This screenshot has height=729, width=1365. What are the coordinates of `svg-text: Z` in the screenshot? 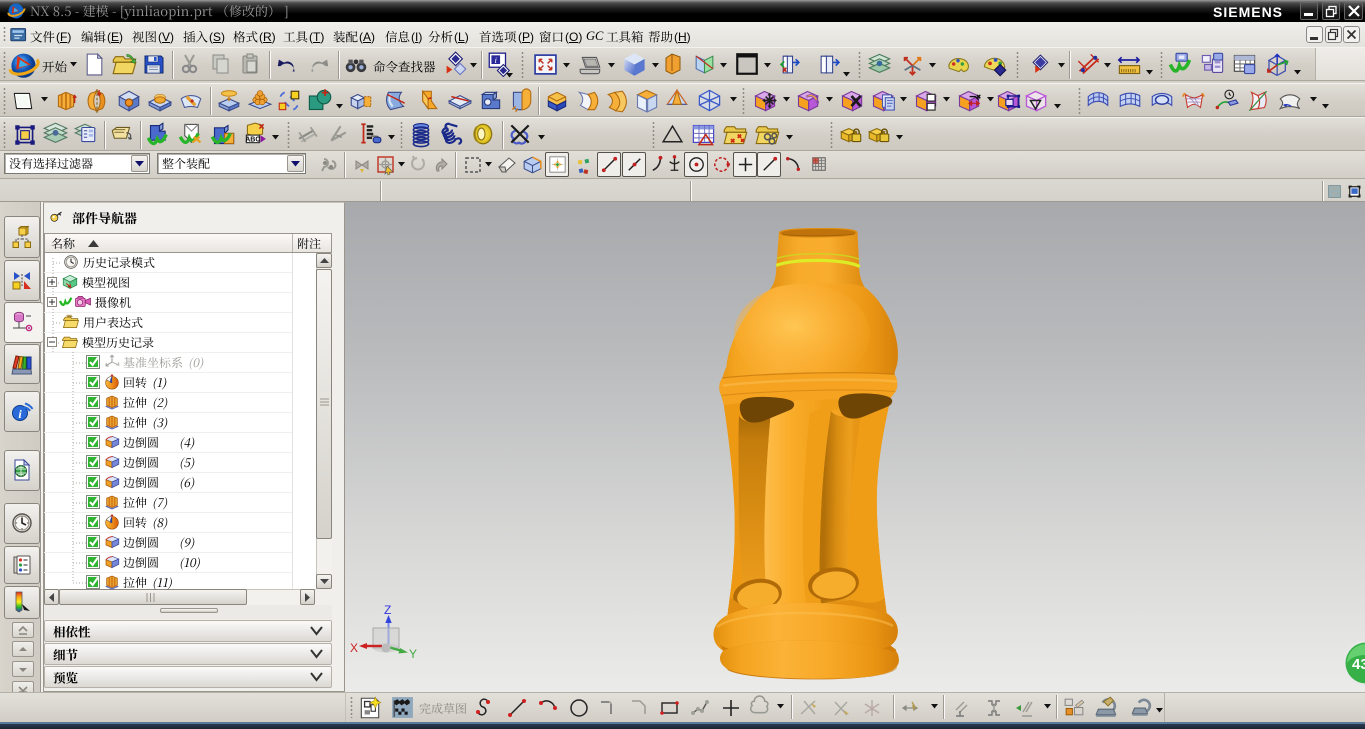 It's located at (387, 610).